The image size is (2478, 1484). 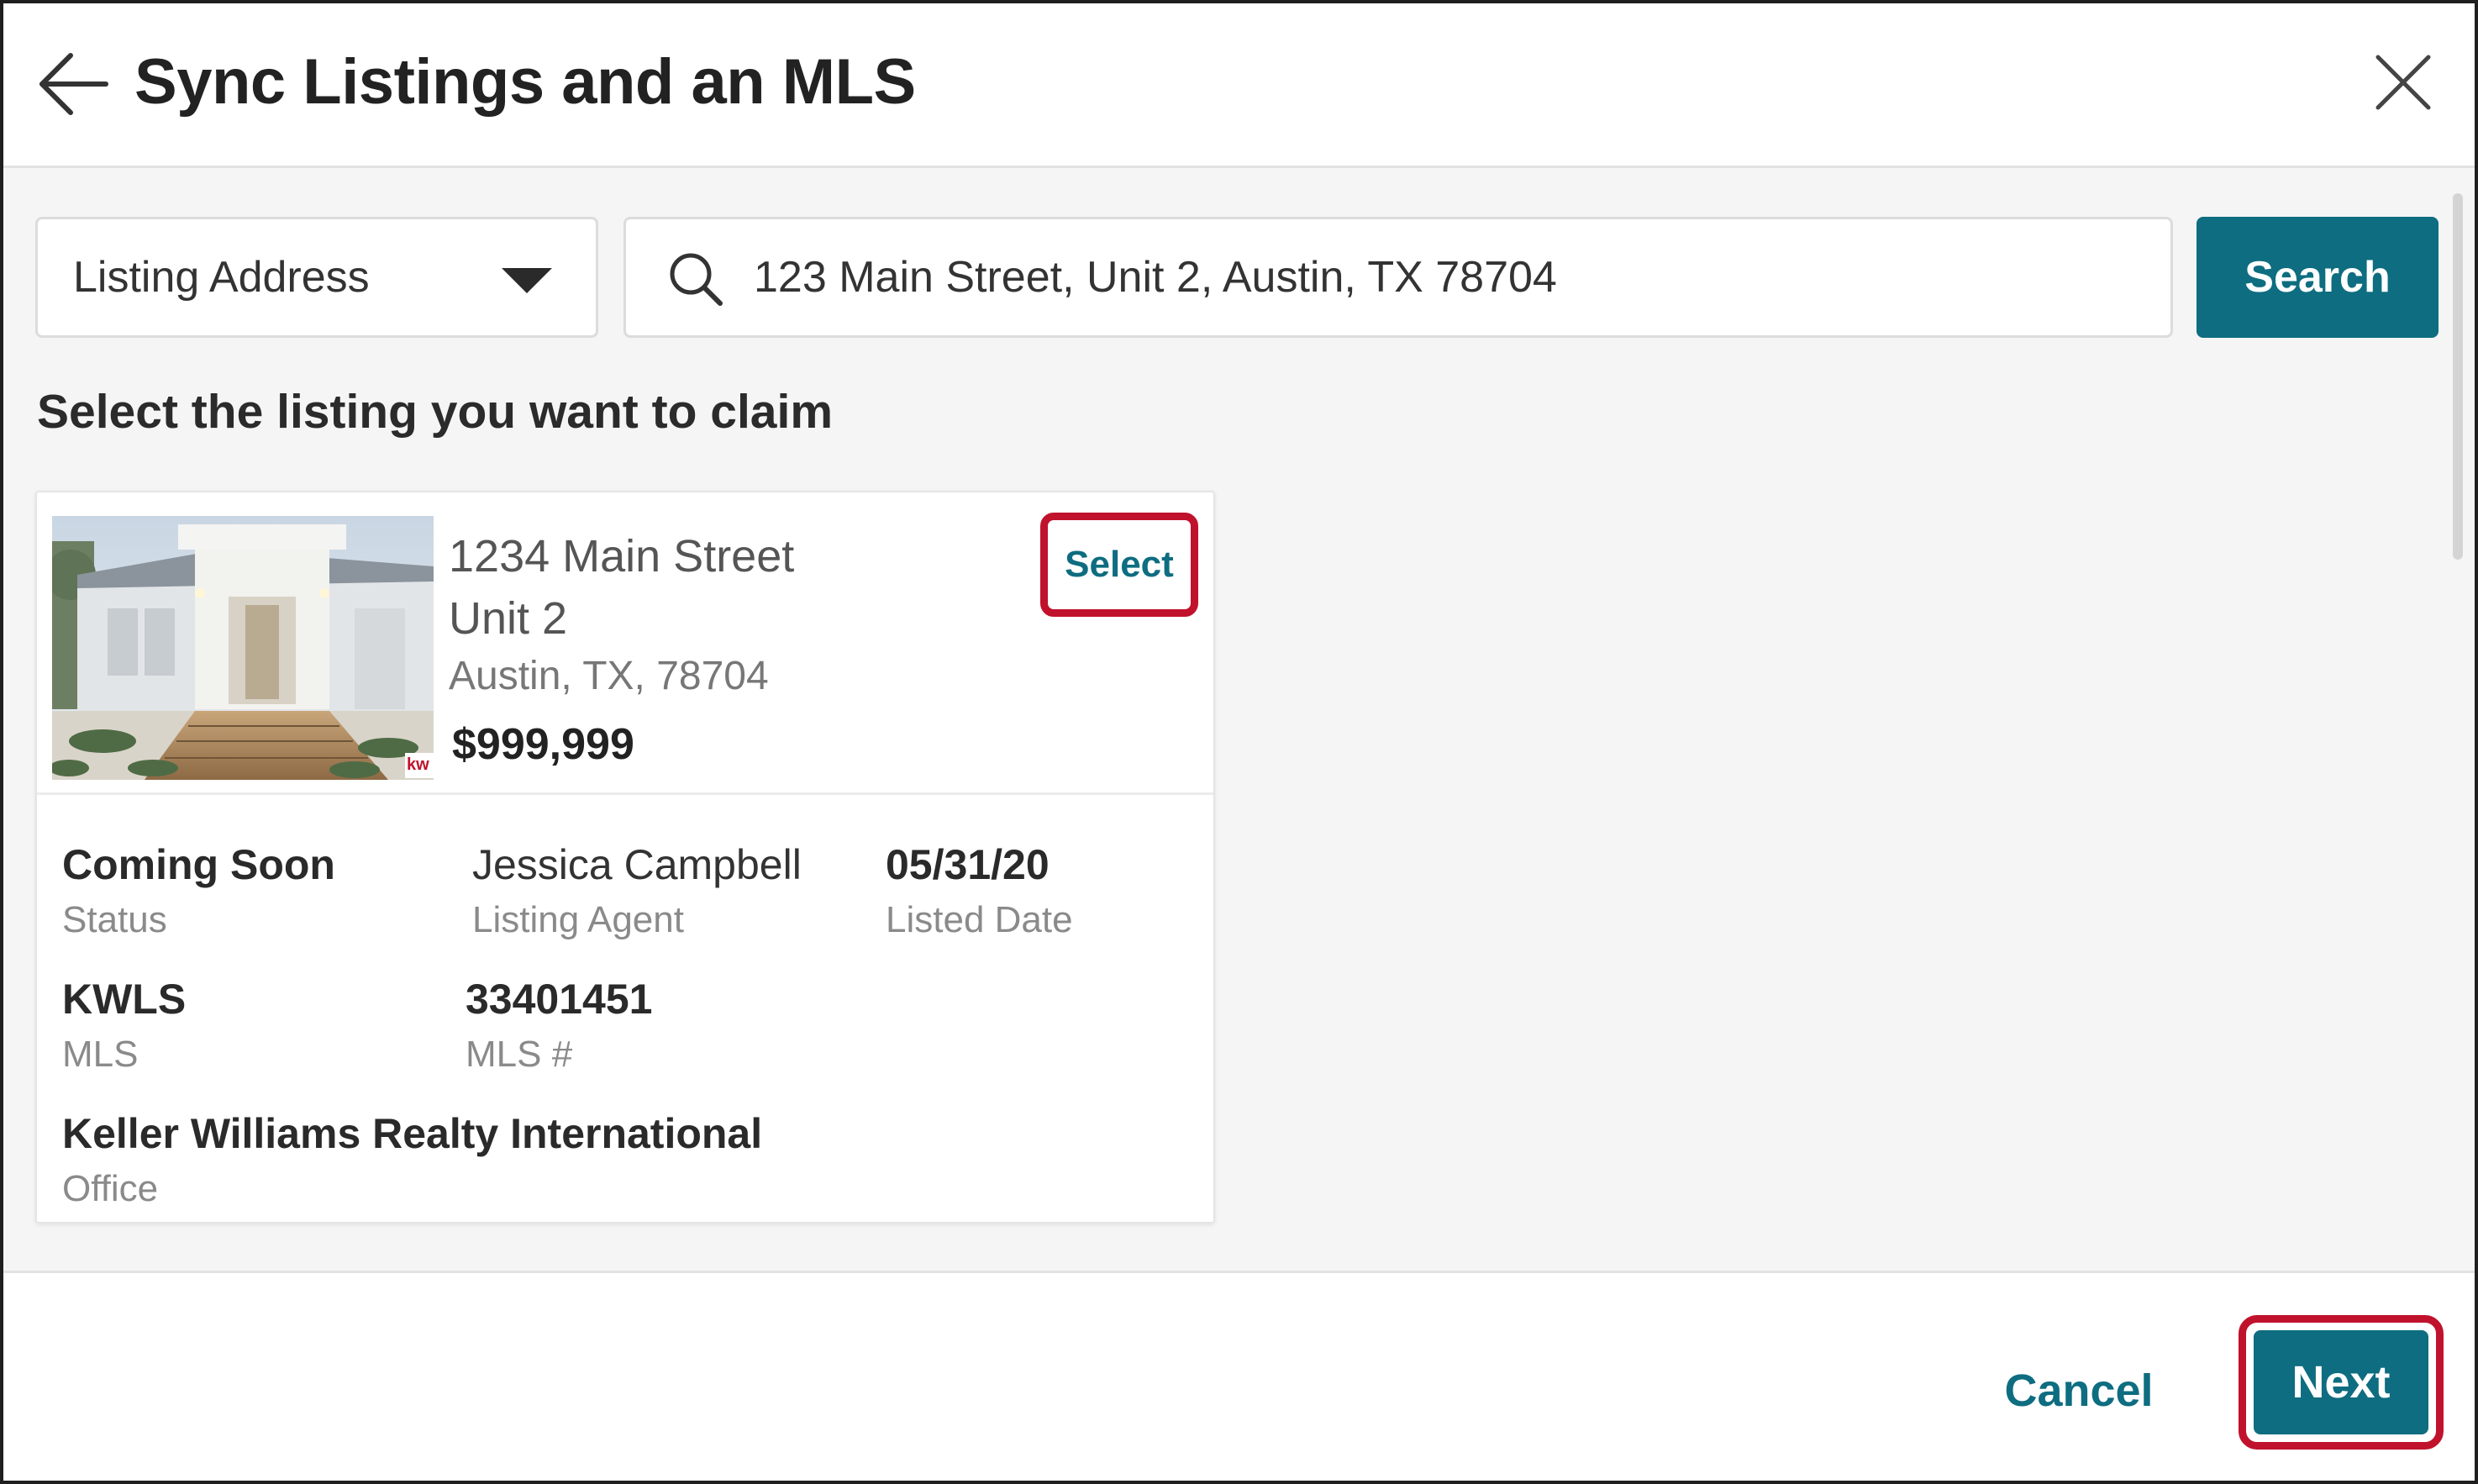 What do you see at coordinates (2458, 376) in the screenshot?
I see `scrollbar` at bounding box center [2458, 376].